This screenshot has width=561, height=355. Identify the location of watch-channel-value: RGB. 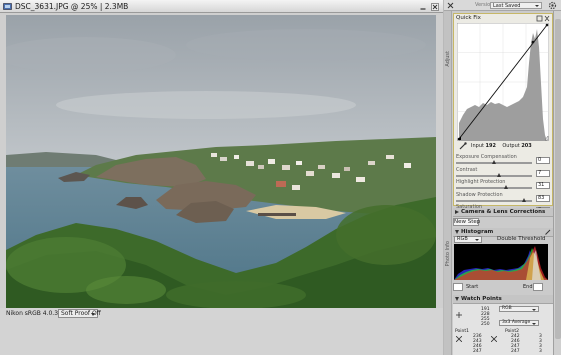
(507, 308).